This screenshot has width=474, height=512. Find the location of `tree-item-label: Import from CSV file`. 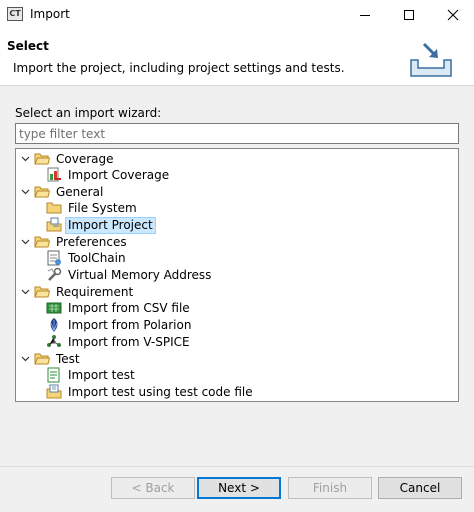

tree-item-label: Import from CSV file is located at coordinates (129, 307).